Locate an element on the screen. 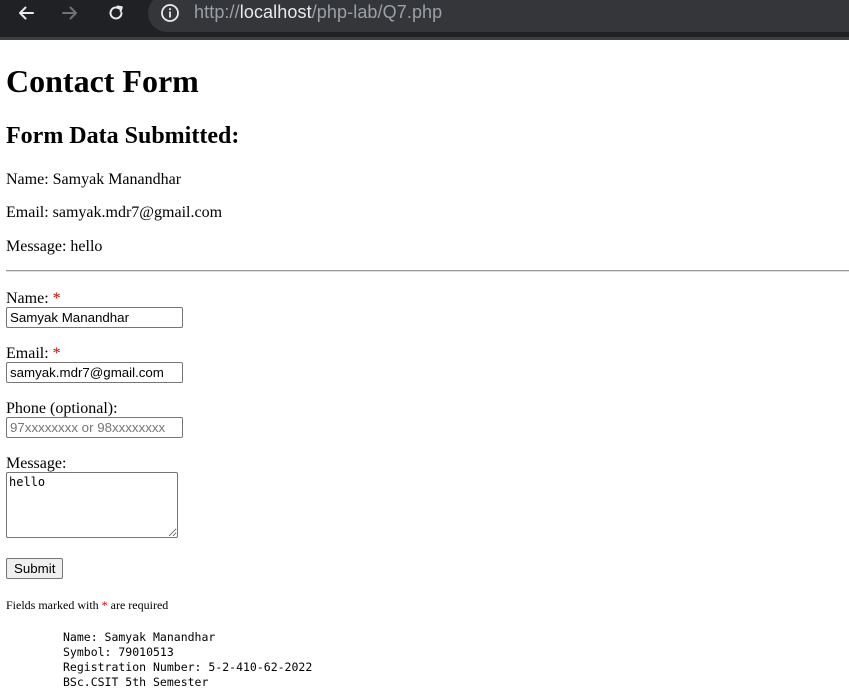  url-scheme: http:// is located at coordinates (217, 12).